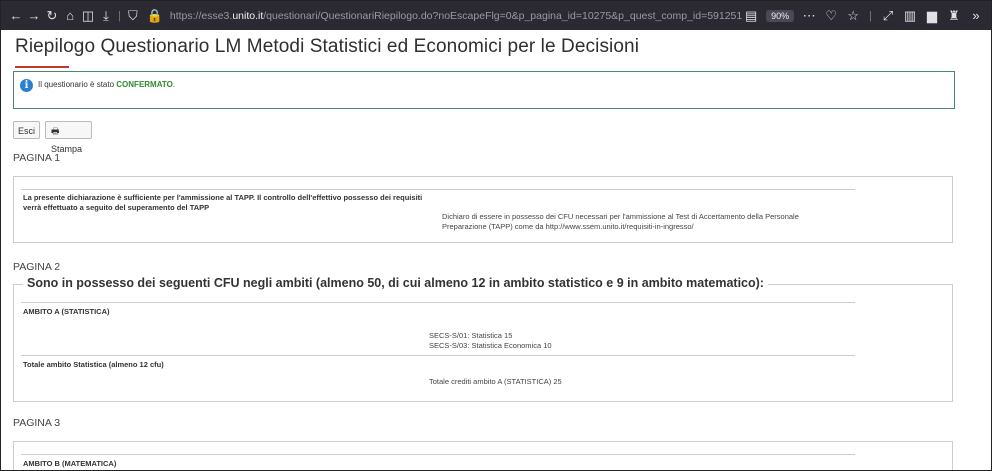 This screenshot has height=471, width=992. Describe the element at coordinates (66, 311) in the screenshot. I see `question-text: AMBITO A (STATISTICA)` at that location.